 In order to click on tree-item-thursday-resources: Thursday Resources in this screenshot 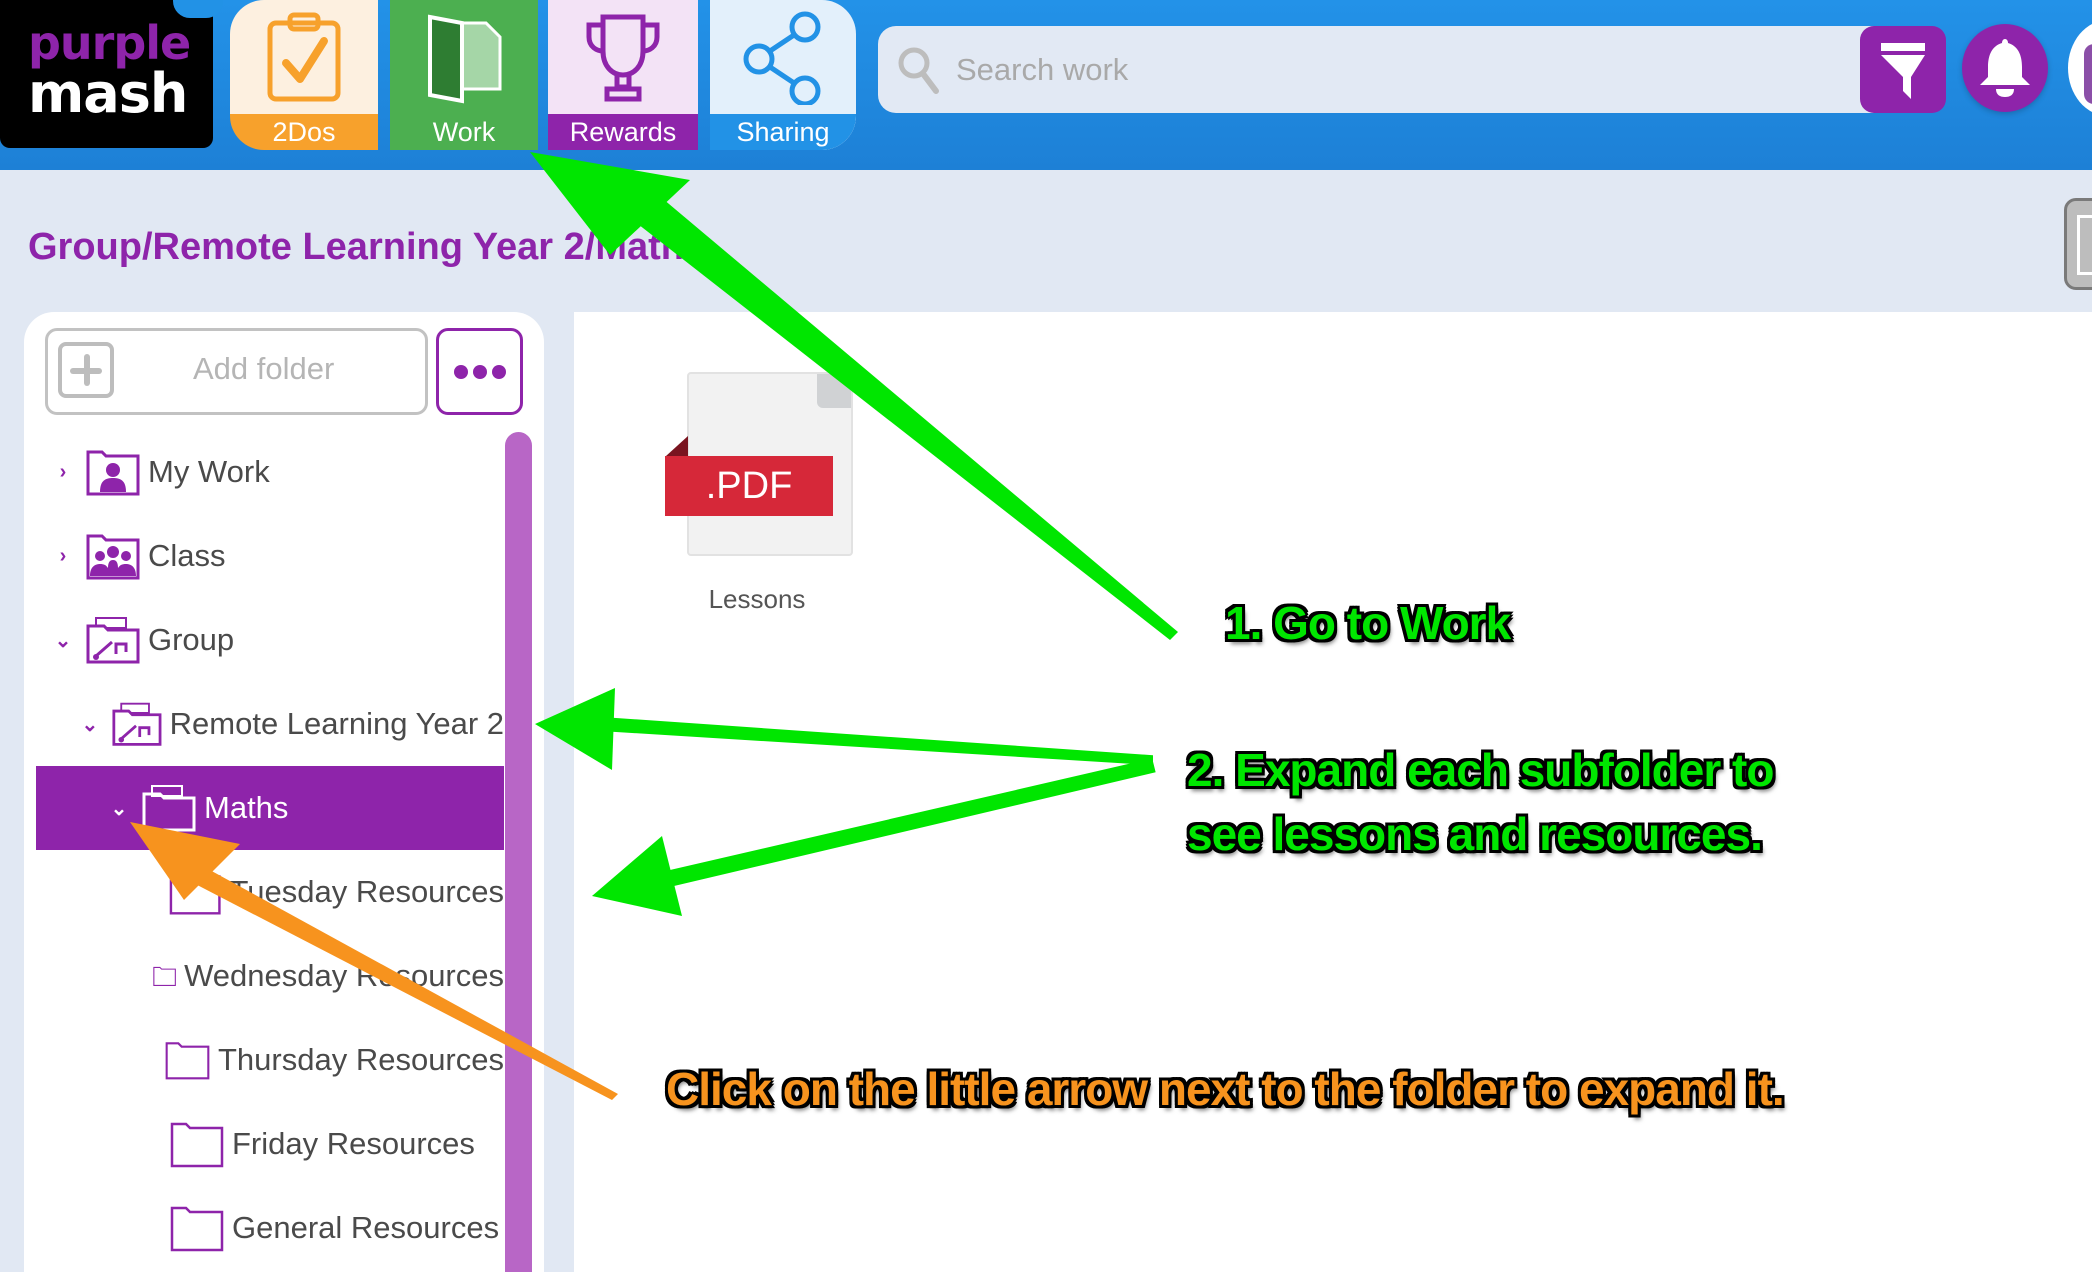, I will do `click(270, 1060)`.